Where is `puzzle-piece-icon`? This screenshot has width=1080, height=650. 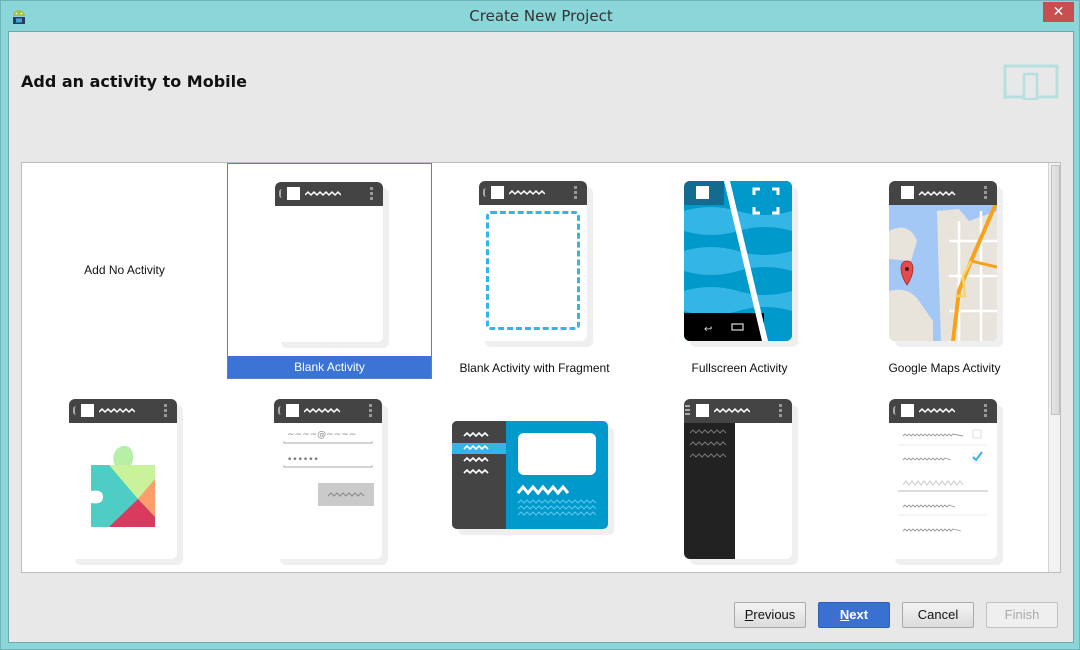
puzzle-piece-icon is located at coordinates (123, 486).